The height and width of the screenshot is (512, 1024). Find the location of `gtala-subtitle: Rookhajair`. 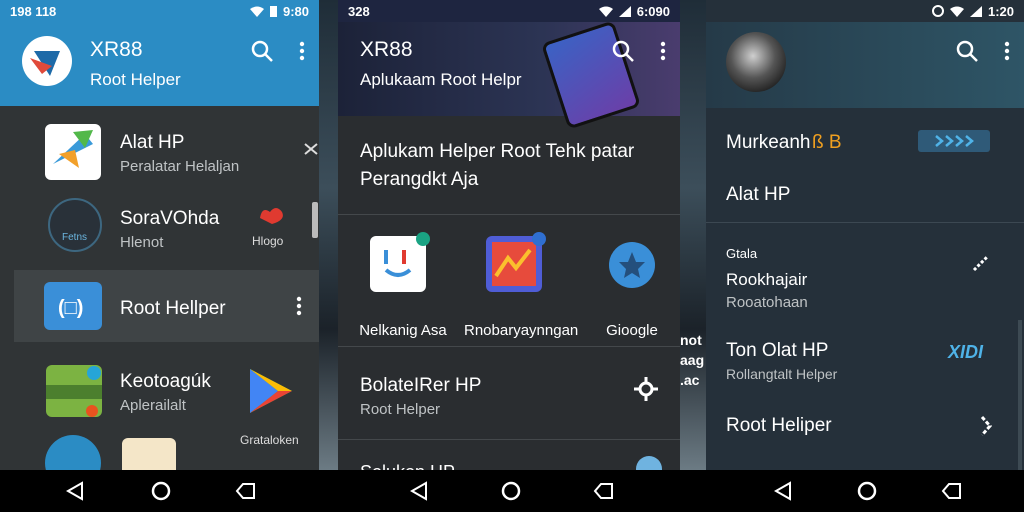

gtala-subtitle: Rookhajair is located at coordinates (767, 279).